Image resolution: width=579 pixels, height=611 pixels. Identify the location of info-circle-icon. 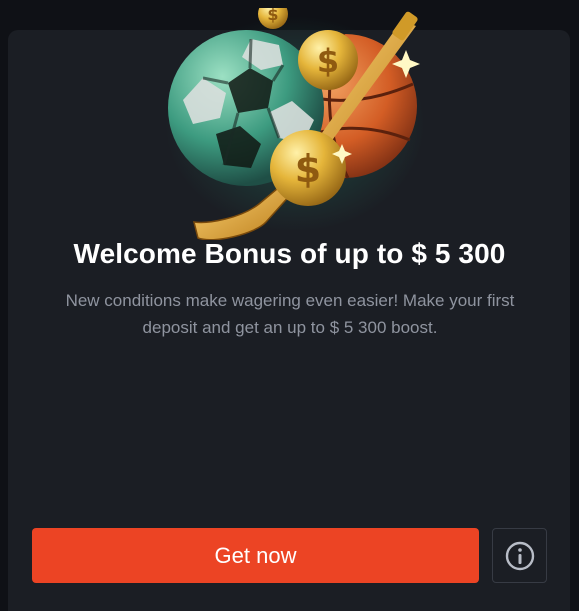
(519, 555).